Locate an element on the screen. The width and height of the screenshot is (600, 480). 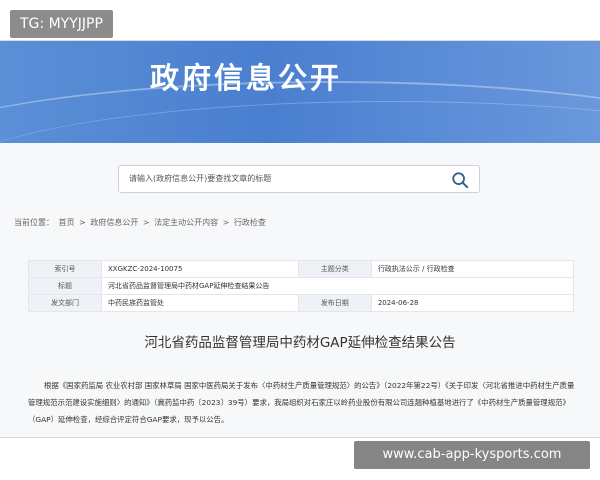
breadcrumb-item-public-info: 政府信息公开 is located at coordinates (114, 222).